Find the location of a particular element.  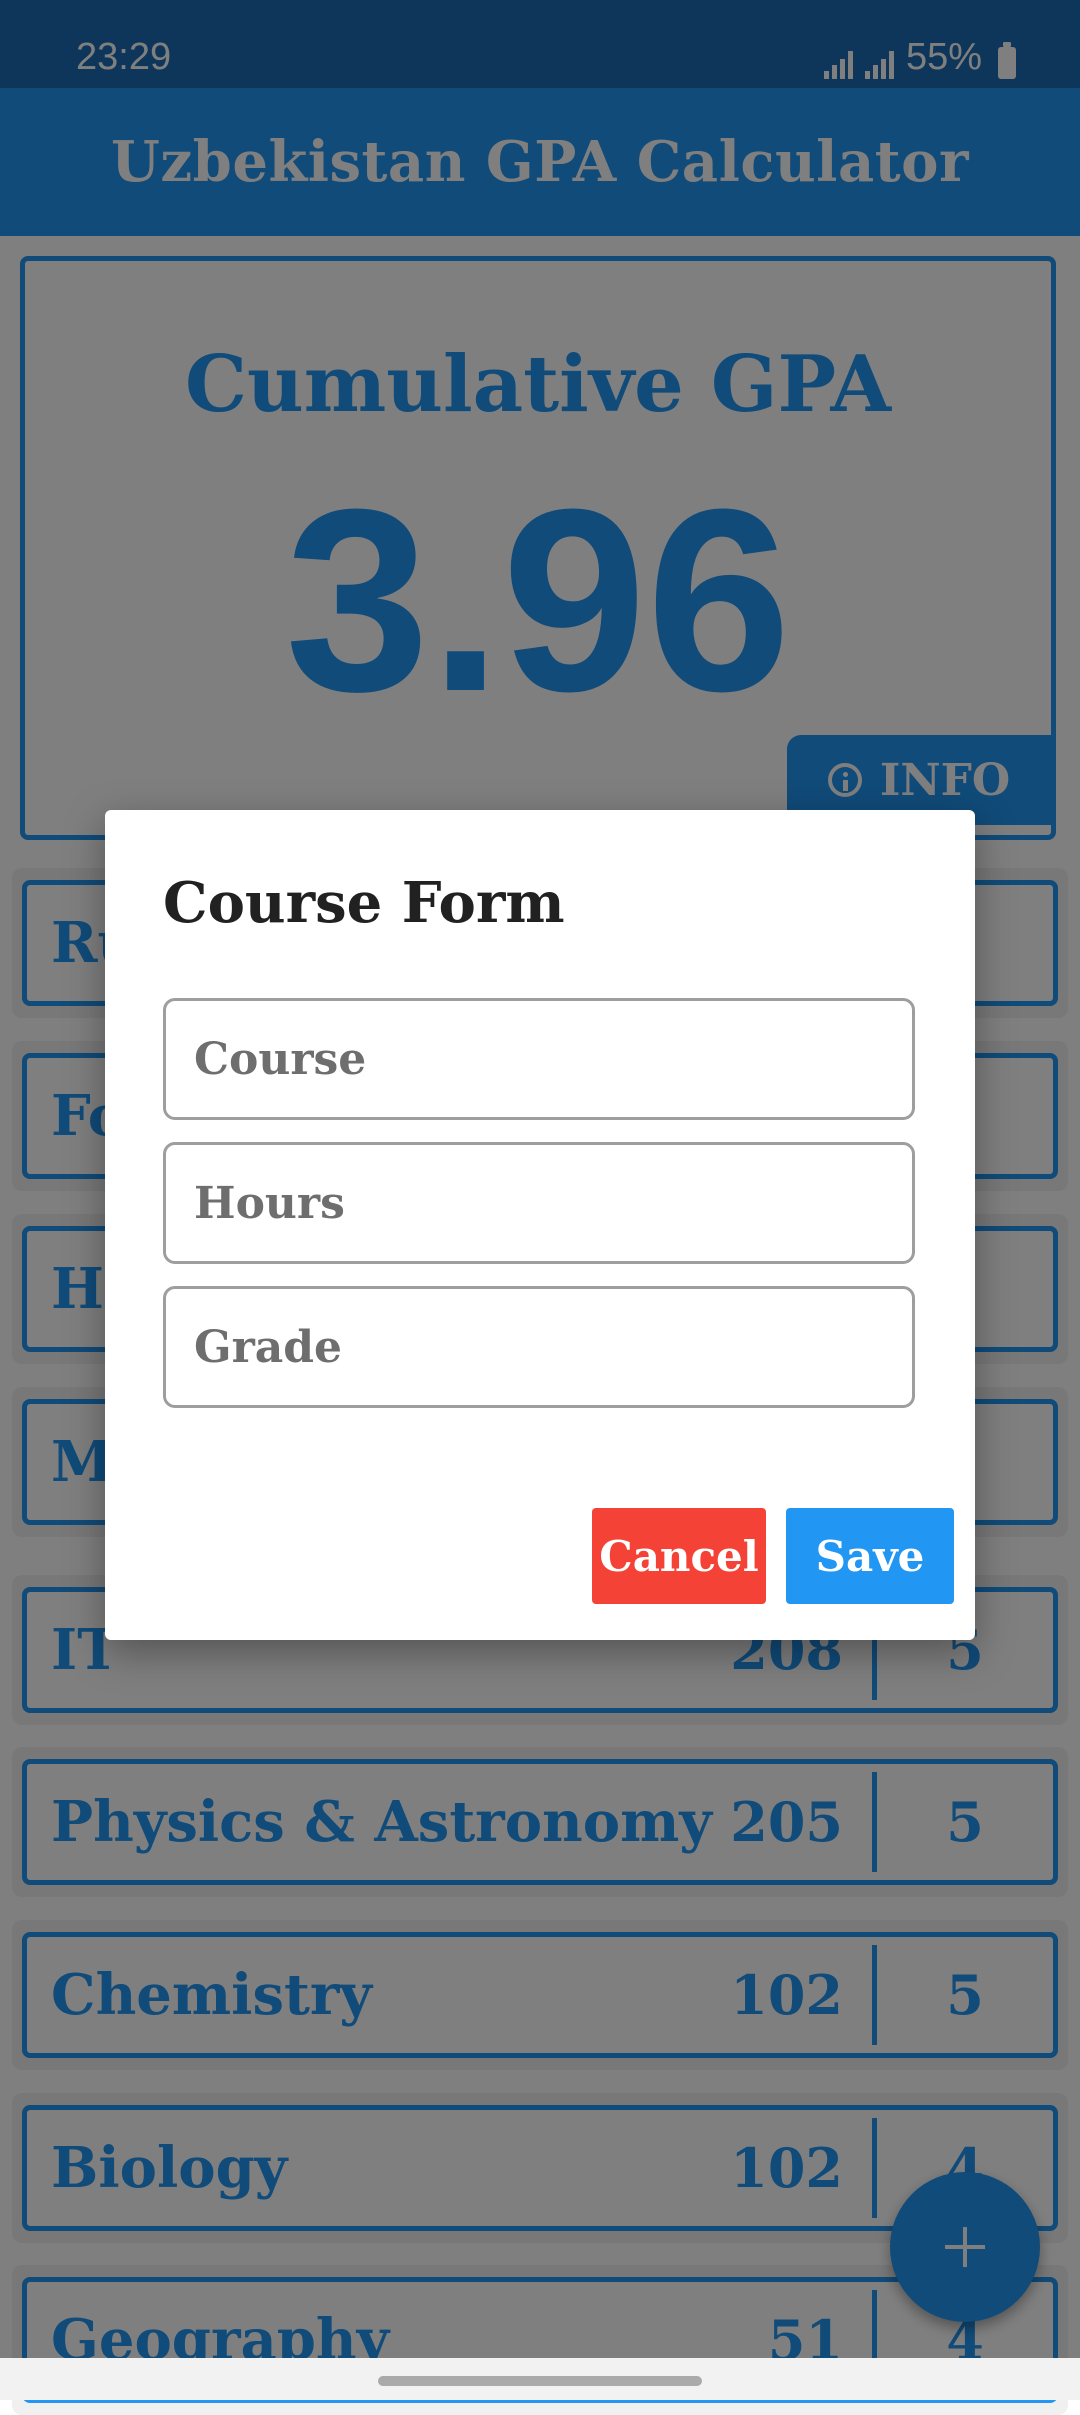

home-gesture-handle is located at coordinates (540, 2381).